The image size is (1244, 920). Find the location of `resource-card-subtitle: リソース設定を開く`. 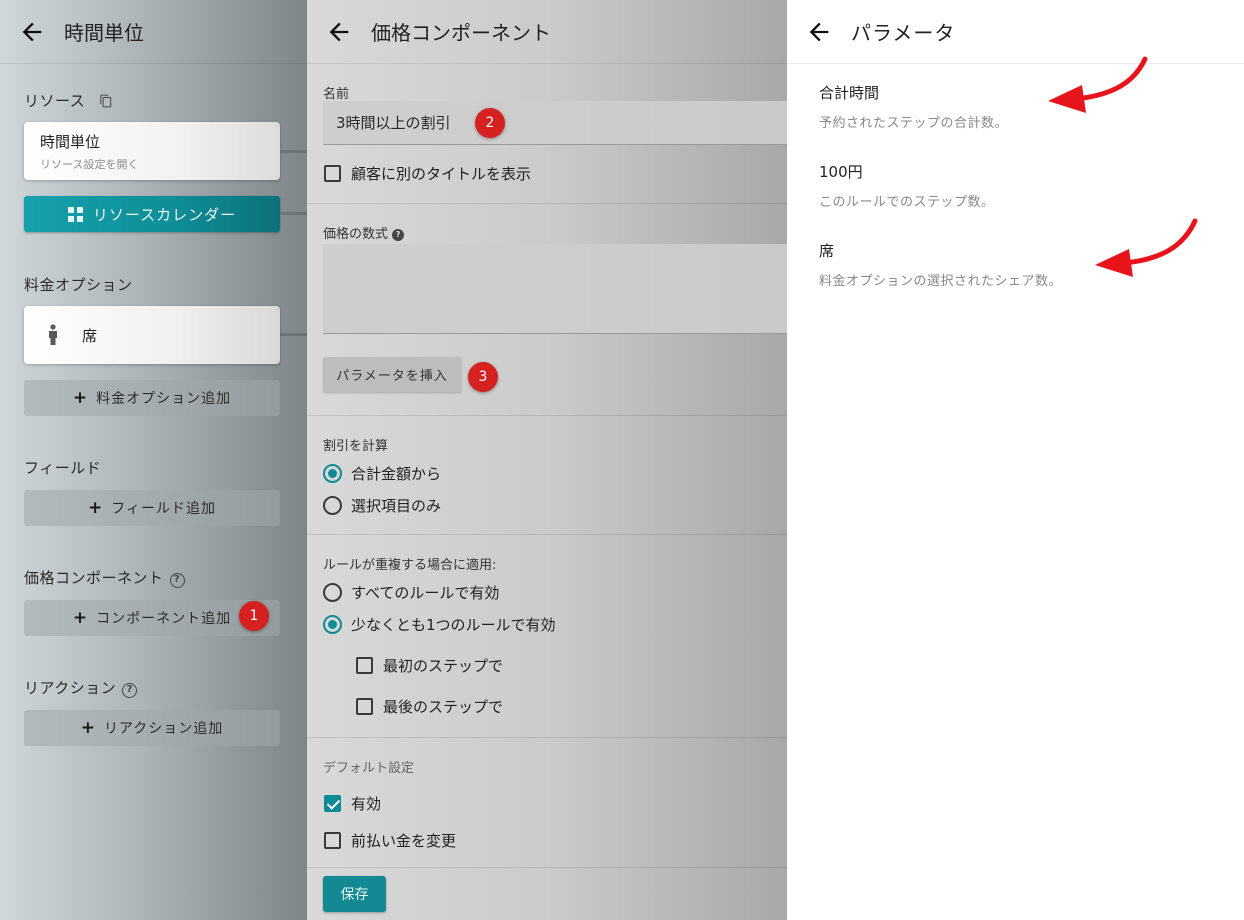

resource-card-subtitle: リソース設定を開く is located at coordinates (89, 164).